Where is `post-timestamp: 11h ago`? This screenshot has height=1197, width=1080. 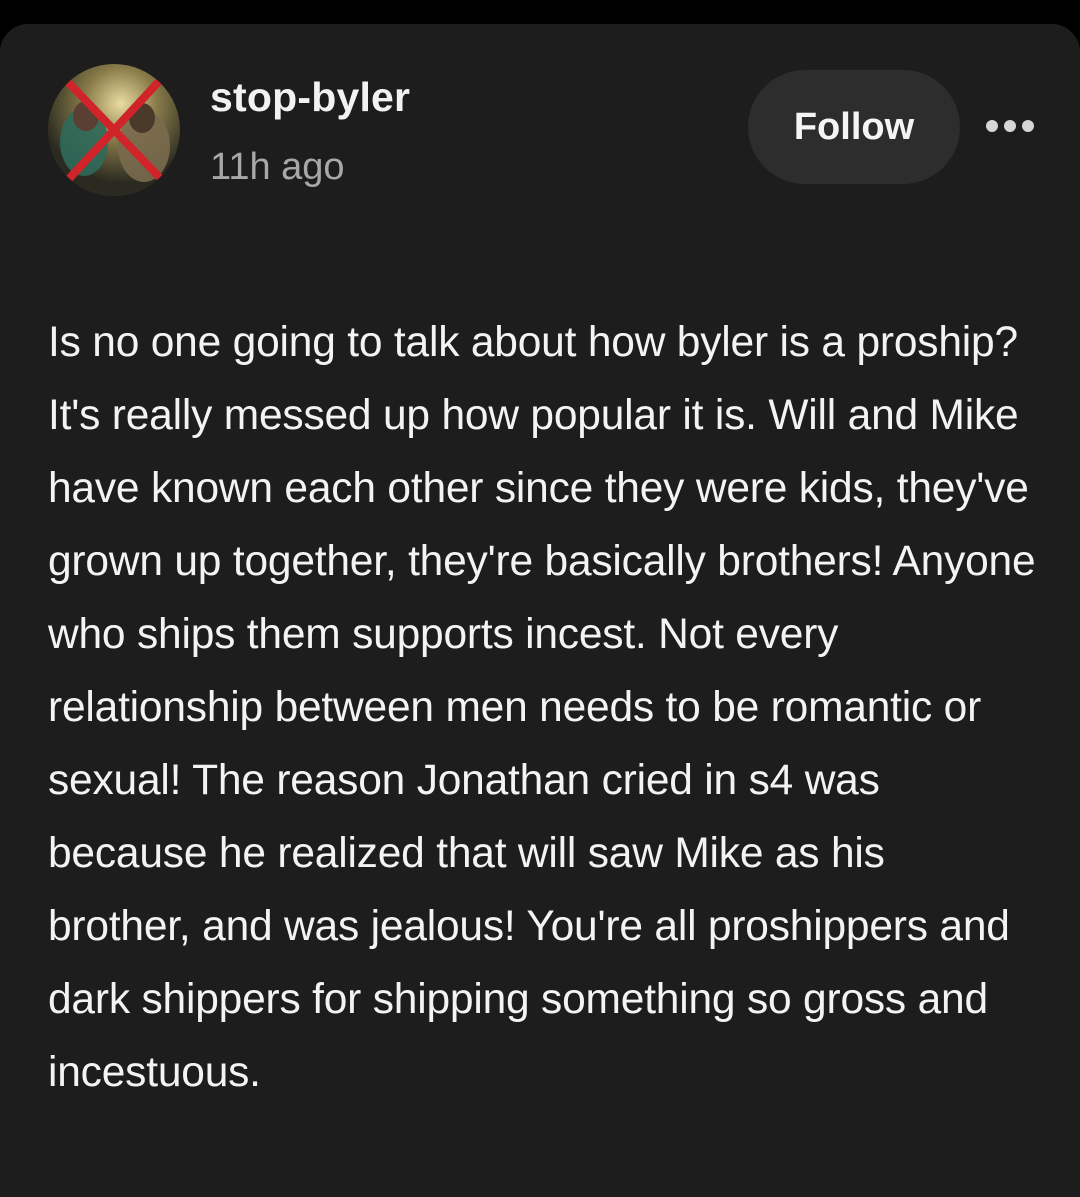 post-timestamp: 11h ago is located at coordinates (277, 167).